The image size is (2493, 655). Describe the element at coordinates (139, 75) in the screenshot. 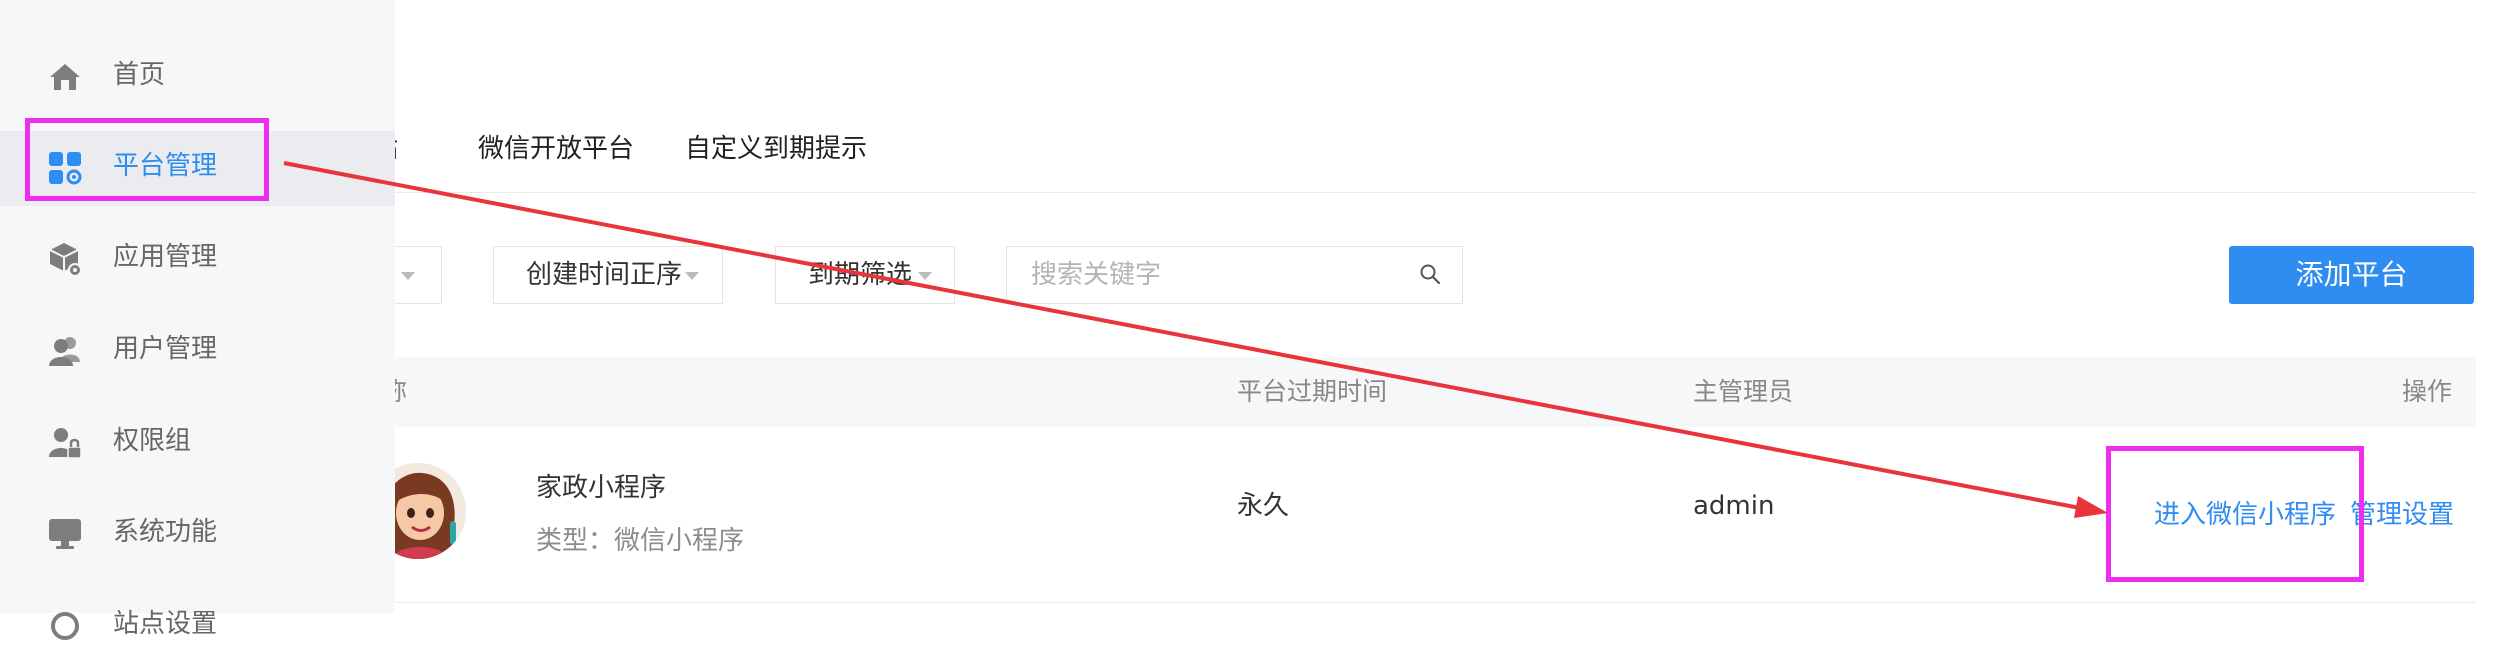

I see `sidebar-item-label: 首页` at that location.